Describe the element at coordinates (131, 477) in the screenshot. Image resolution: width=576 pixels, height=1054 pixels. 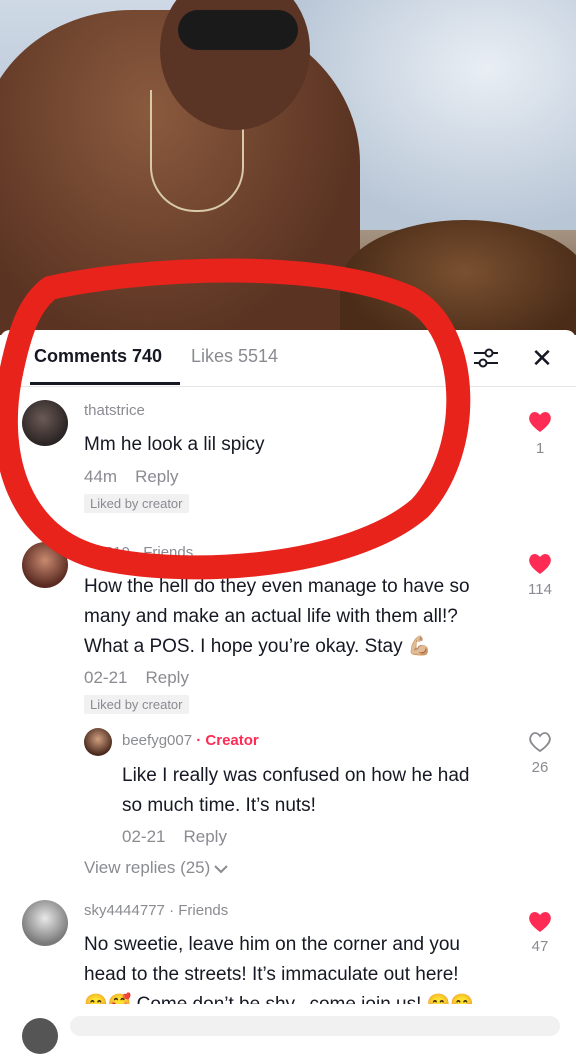
I see `comment-meta: 44m Reply` at that location.